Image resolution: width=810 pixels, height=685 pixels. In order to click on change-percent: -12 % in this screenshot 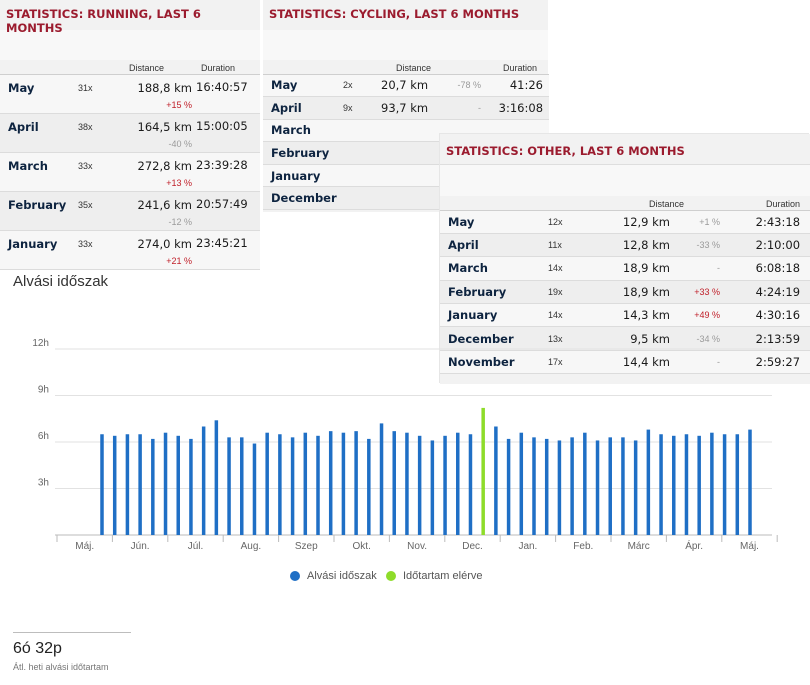, I will do `click(180, 221)`.